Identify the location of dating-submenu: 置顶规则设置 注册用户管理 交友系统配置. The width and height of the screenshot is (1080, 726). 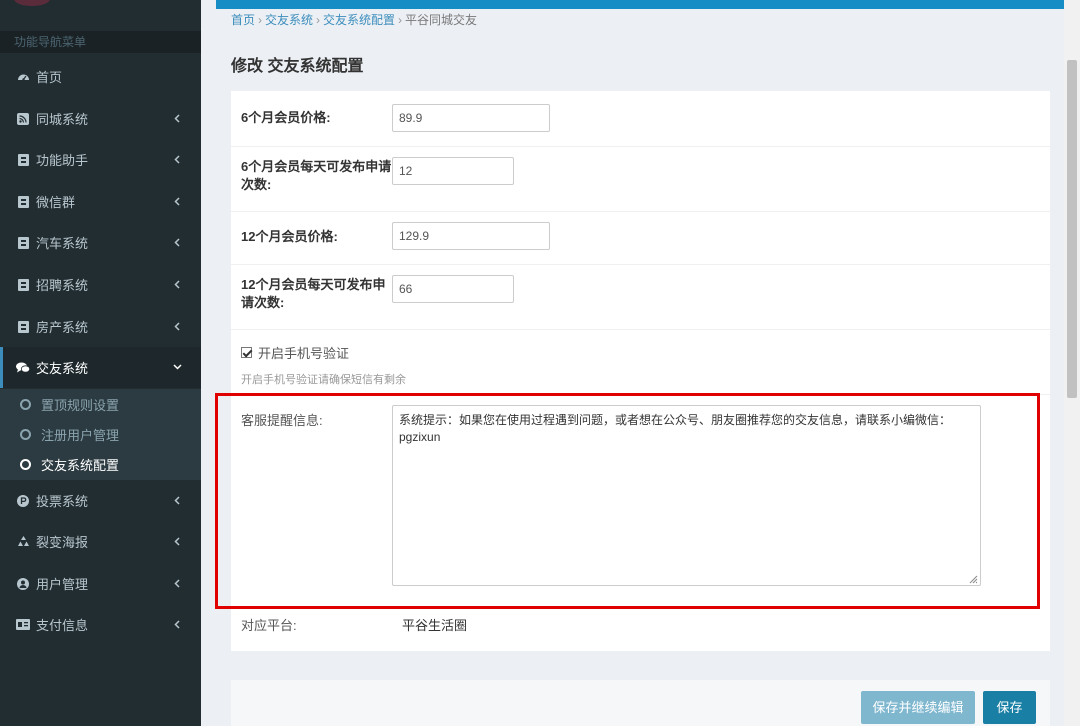
(100, 434).